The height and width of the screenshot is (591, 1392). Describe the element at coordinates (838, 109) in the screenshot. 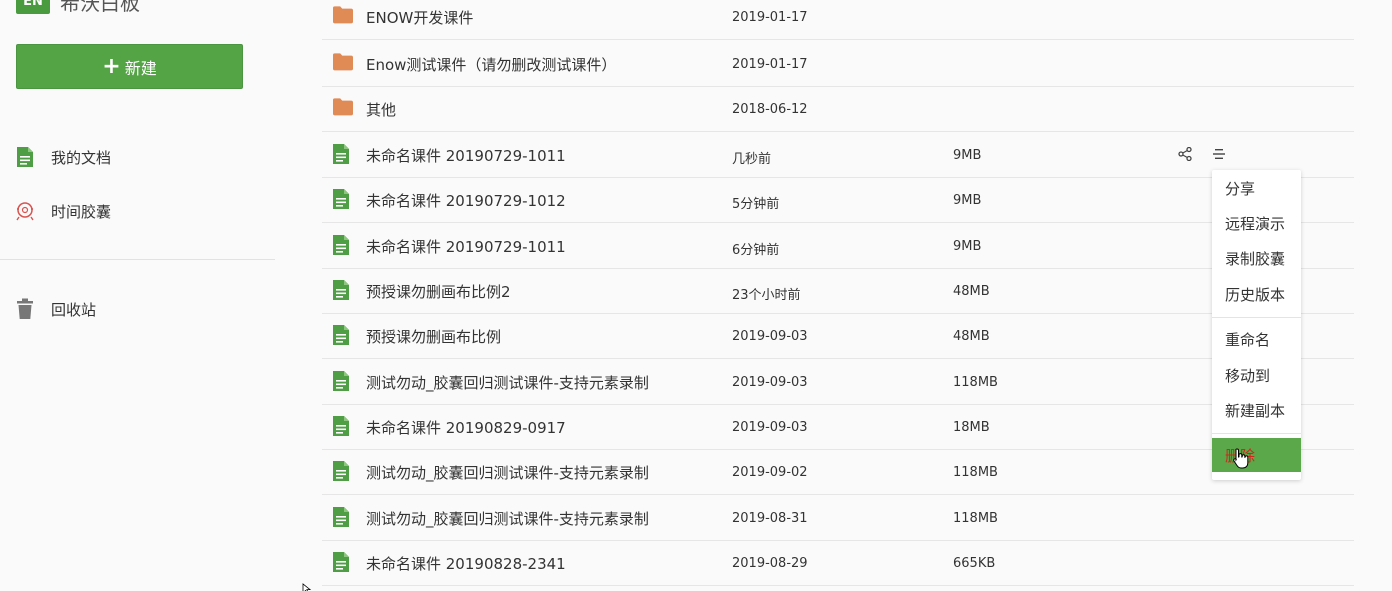

I see `folder-row: 其他 2018-06-12` at that location.